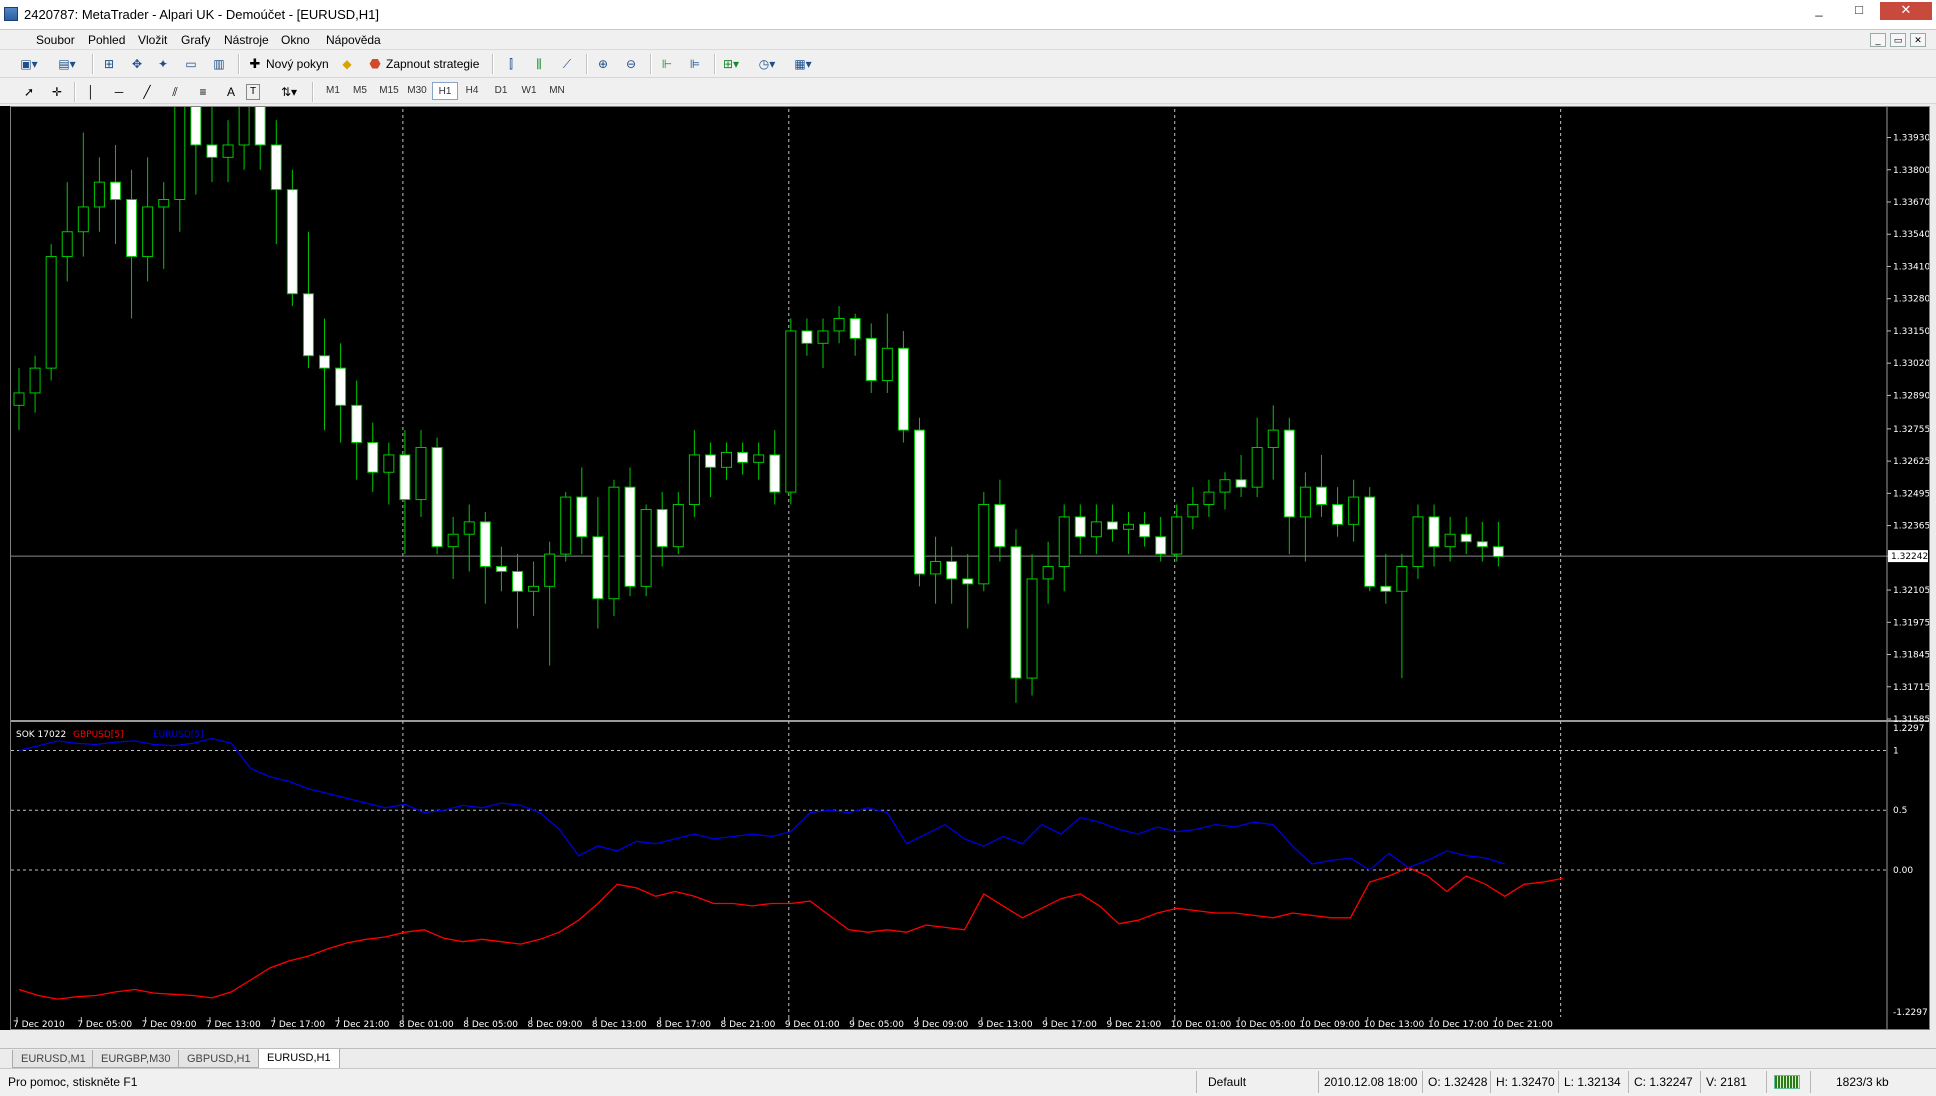  Describe the element at coordinates (163, 64) in the screenshot. I see `navigator-icon: ✦` at that location.